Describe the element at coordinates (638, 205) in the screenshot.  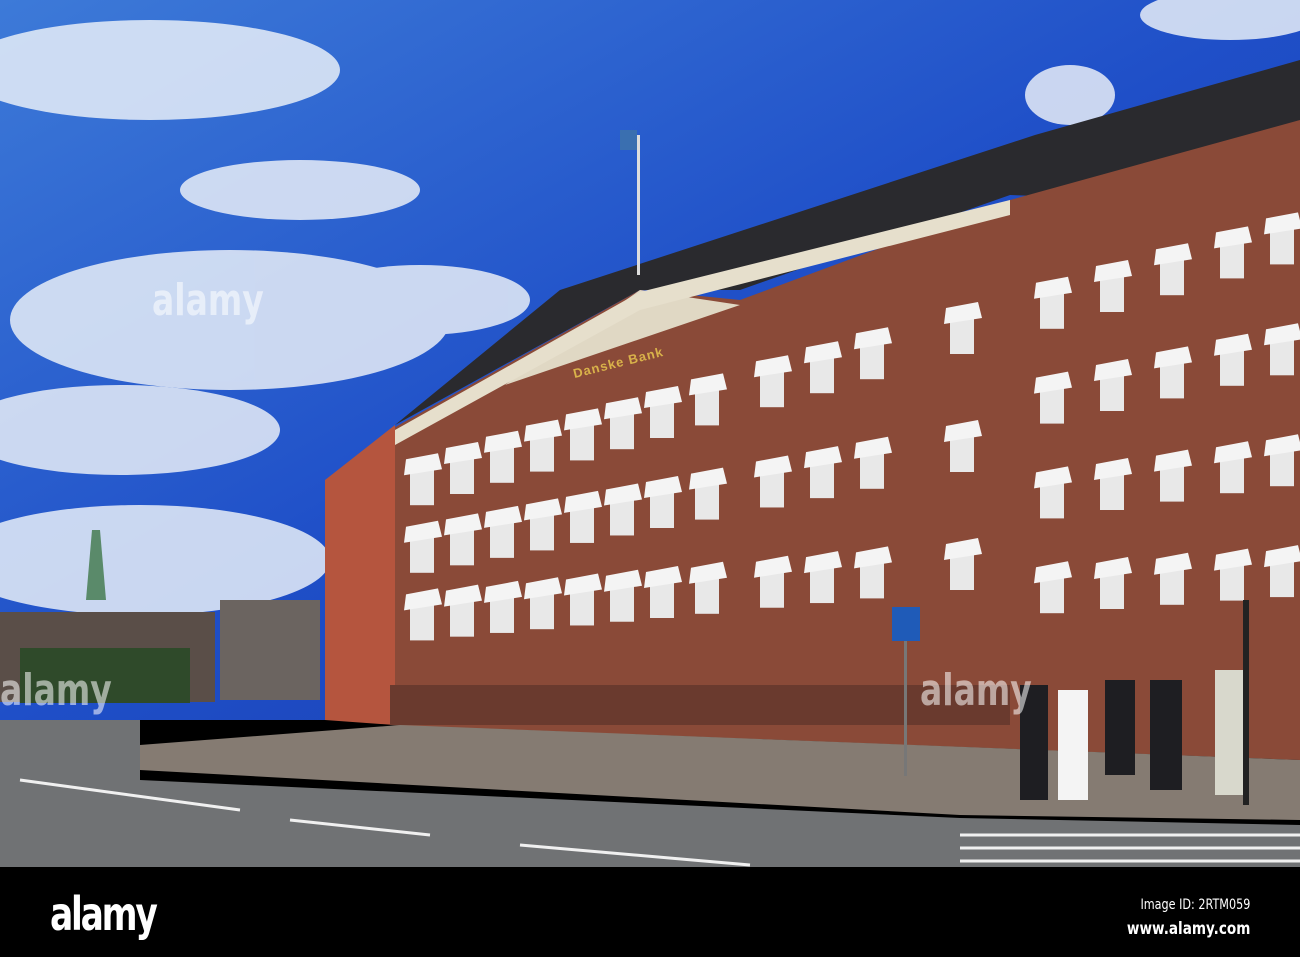
I see `flagpole` at that location.